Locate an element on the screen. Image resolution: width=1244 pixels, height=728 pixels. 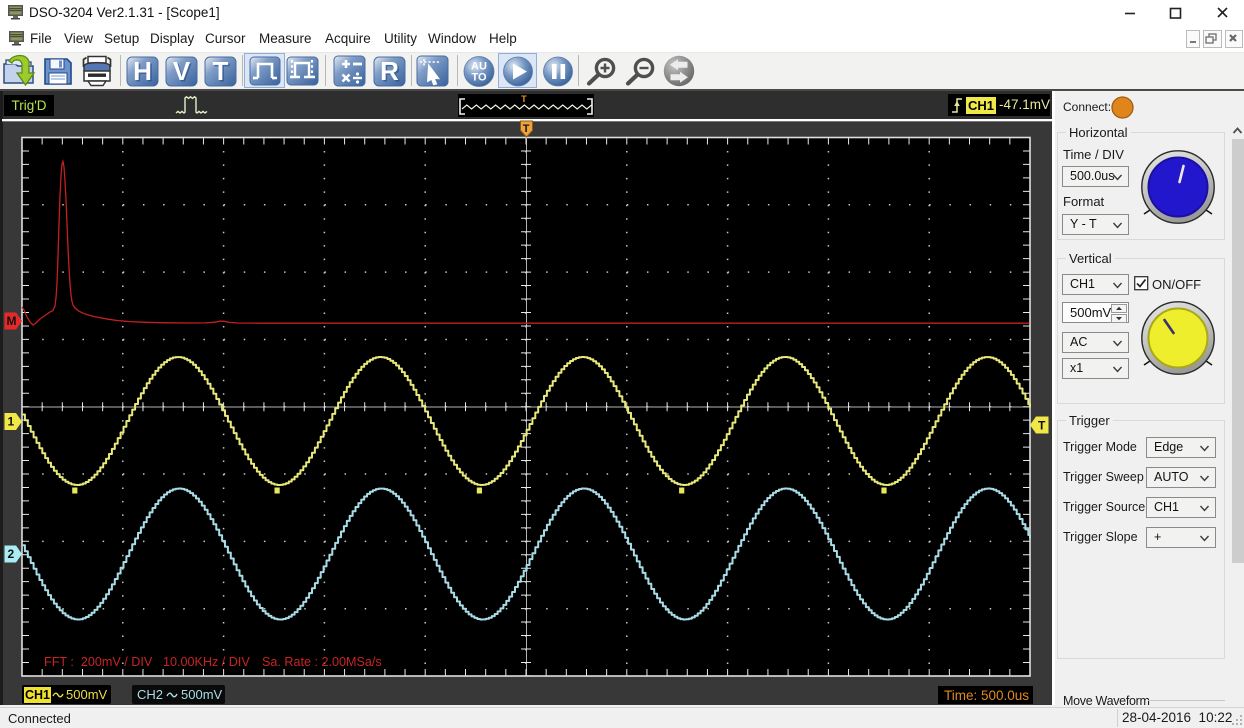
svg-text: FFT : 200mV / DIV is located at coordinates (98, 662).